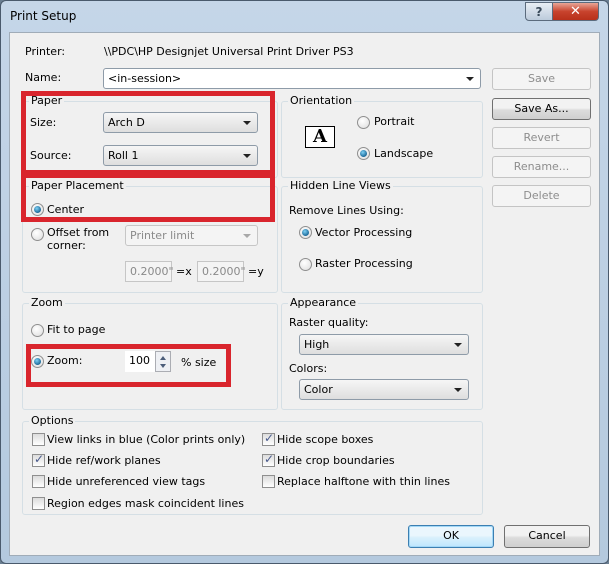 The width and height of the screenshot is (609, 564). I want to click on ok-button: OK, so click(451, 536).